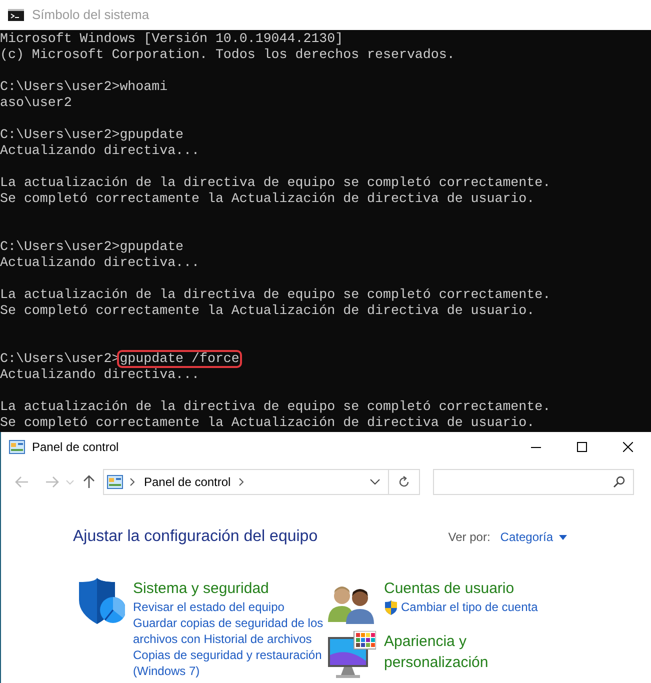  Describe the element at coordinates (498, 607) in the screenshot. I see `category-link: Cambiar el tipo de cuenta` at that location.